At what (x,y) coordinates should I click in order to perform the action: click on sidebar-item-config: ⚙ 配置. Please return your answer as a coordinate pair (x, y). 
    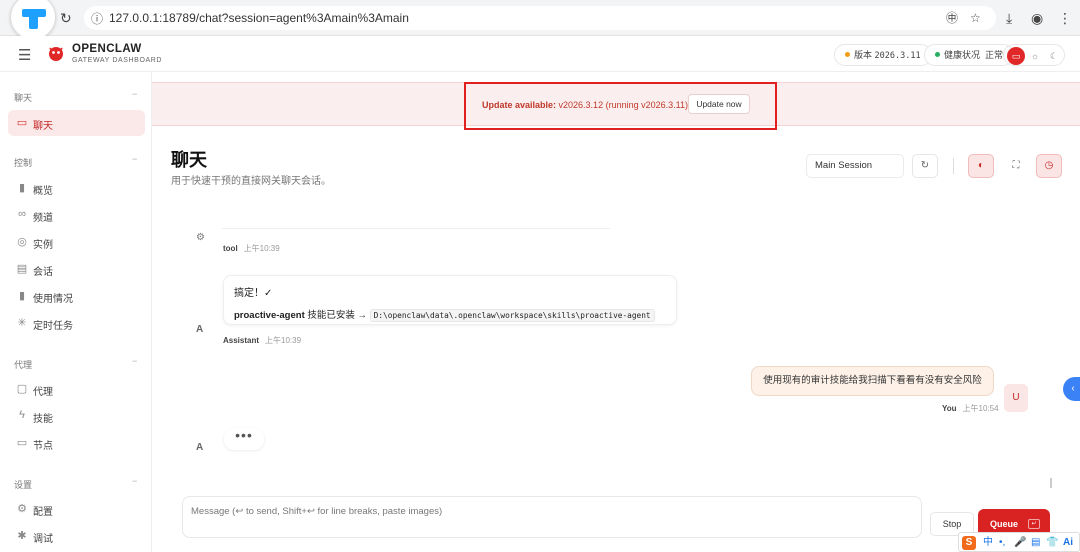
    Looking at the image, I should click on (76, 509).